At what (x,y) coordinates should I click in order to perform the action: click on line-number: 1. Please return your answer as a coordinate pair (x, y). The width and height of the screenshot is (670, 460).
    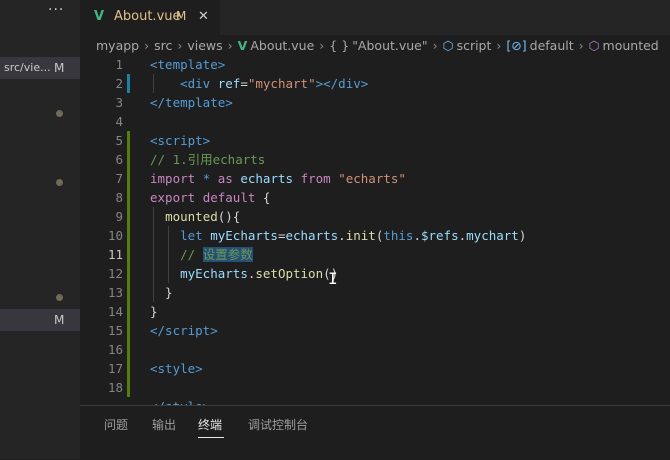
    Looking at the image, I should click on (119, 64).